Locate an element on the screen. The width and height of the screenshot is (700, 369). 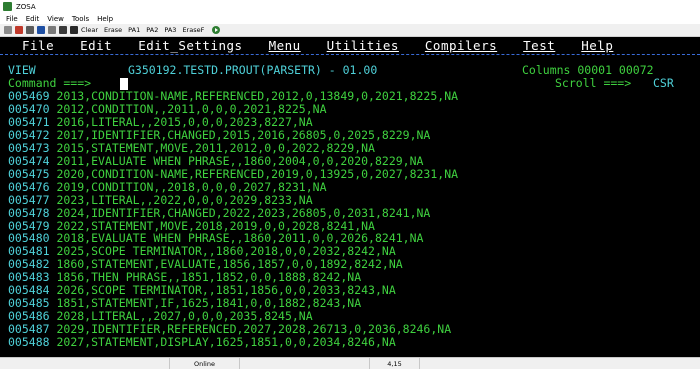
app-menubar: File Edit View Tools Help is located at coordinates (350, 18).